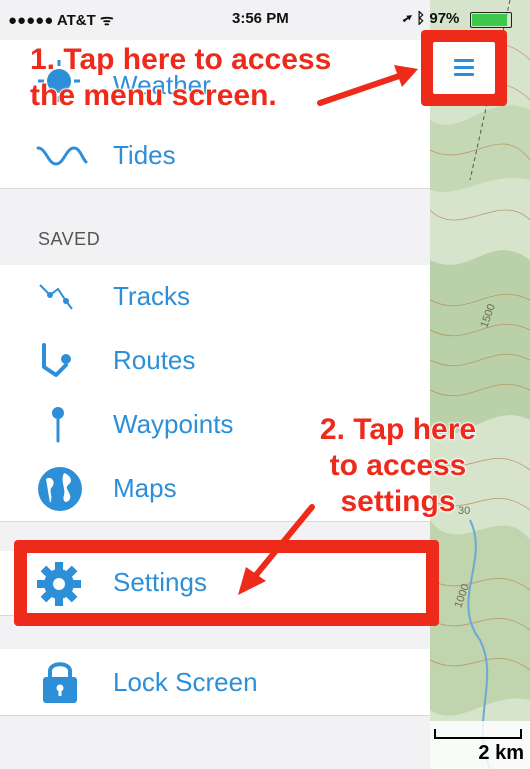 The image size is (530, 769). What do you see at coordinates (152, 296) in the screenshot?
I see `menu-item-label: Tracks` at bounding box center [152, 296].